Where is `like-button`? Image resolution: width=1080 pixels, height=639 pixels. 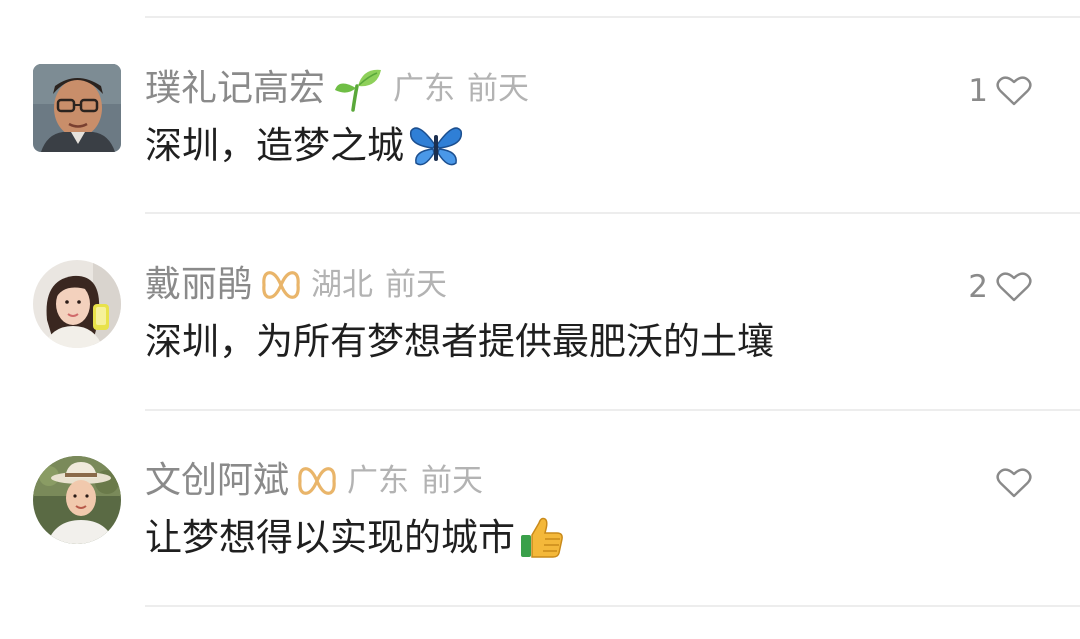
like-button is located at coordinates (1010, 483).